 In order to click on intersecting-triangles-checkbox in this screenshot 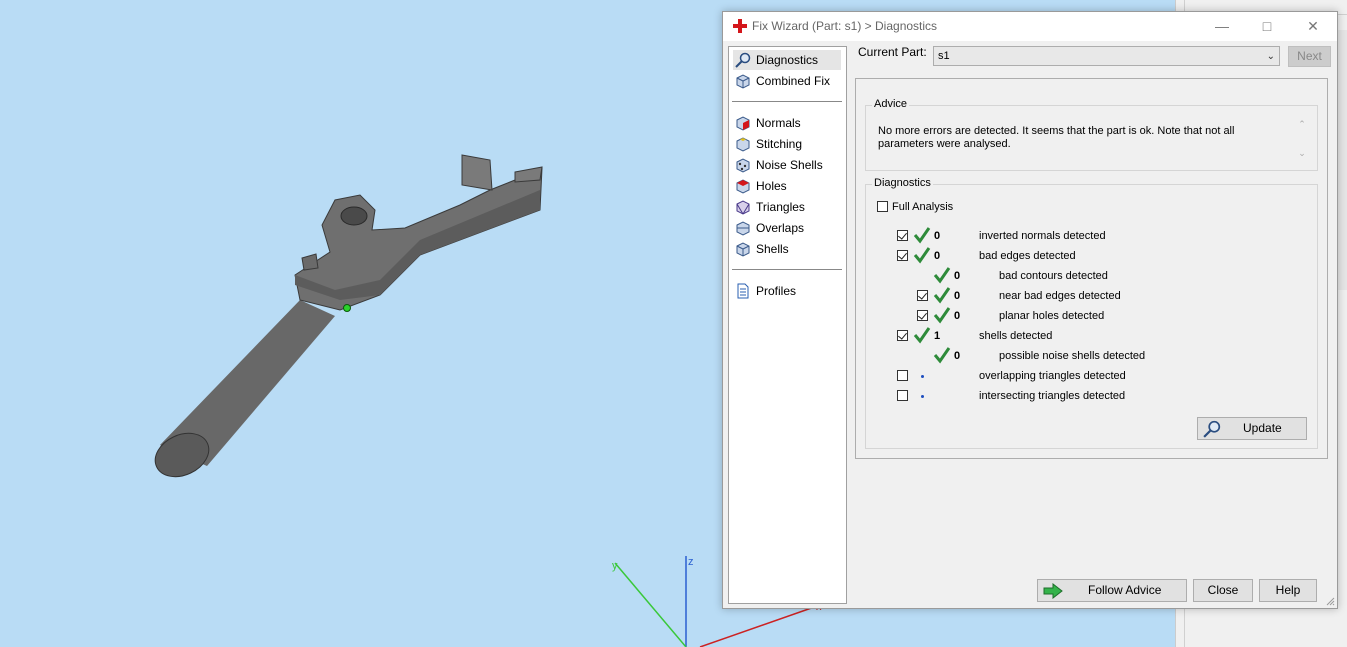, I will do `click(902, 395)`.